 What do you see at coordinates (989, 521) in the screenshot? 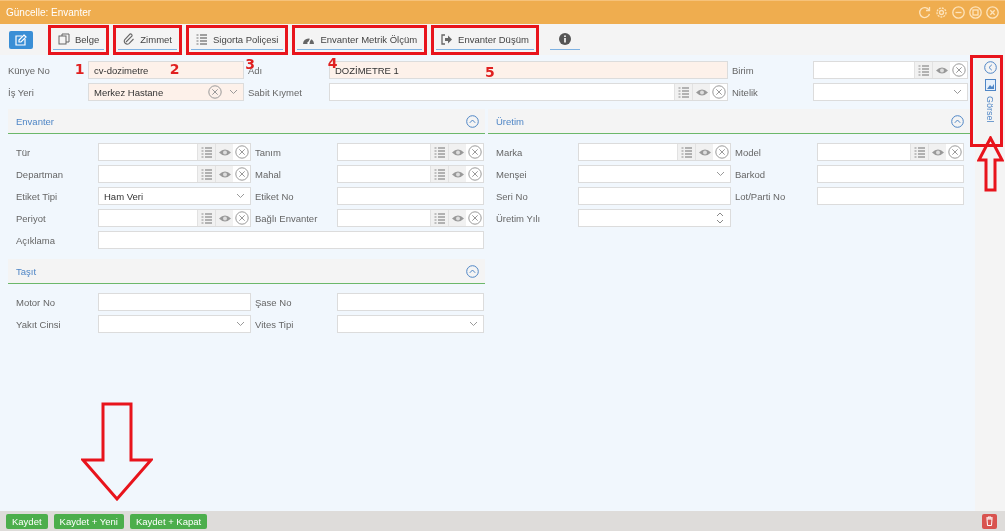
I see `delete-button` at bounding box center [989, 521].